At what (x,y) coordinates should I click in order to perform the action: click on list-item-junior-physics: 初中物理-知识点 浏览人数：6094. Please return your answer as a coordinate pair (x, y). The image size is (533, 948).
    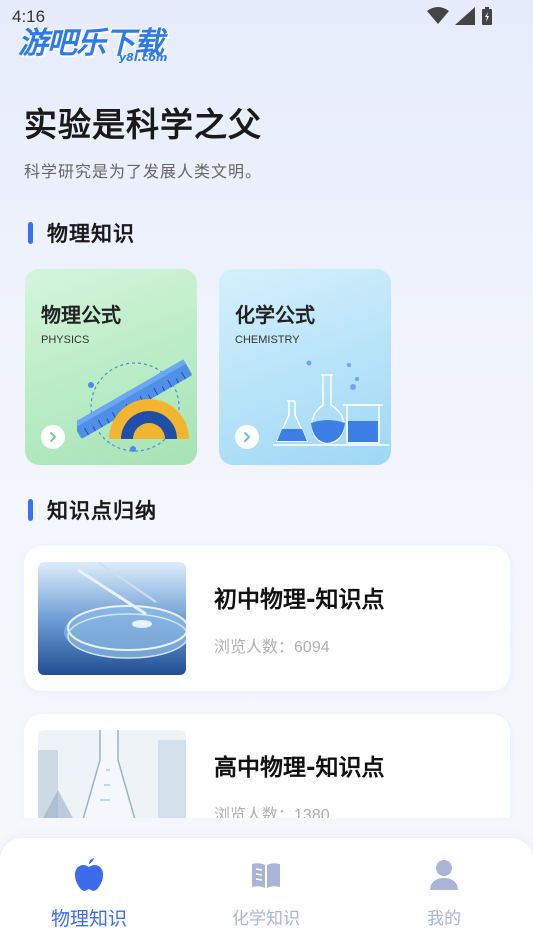
    Looking at the image, I should click on (267, 618).